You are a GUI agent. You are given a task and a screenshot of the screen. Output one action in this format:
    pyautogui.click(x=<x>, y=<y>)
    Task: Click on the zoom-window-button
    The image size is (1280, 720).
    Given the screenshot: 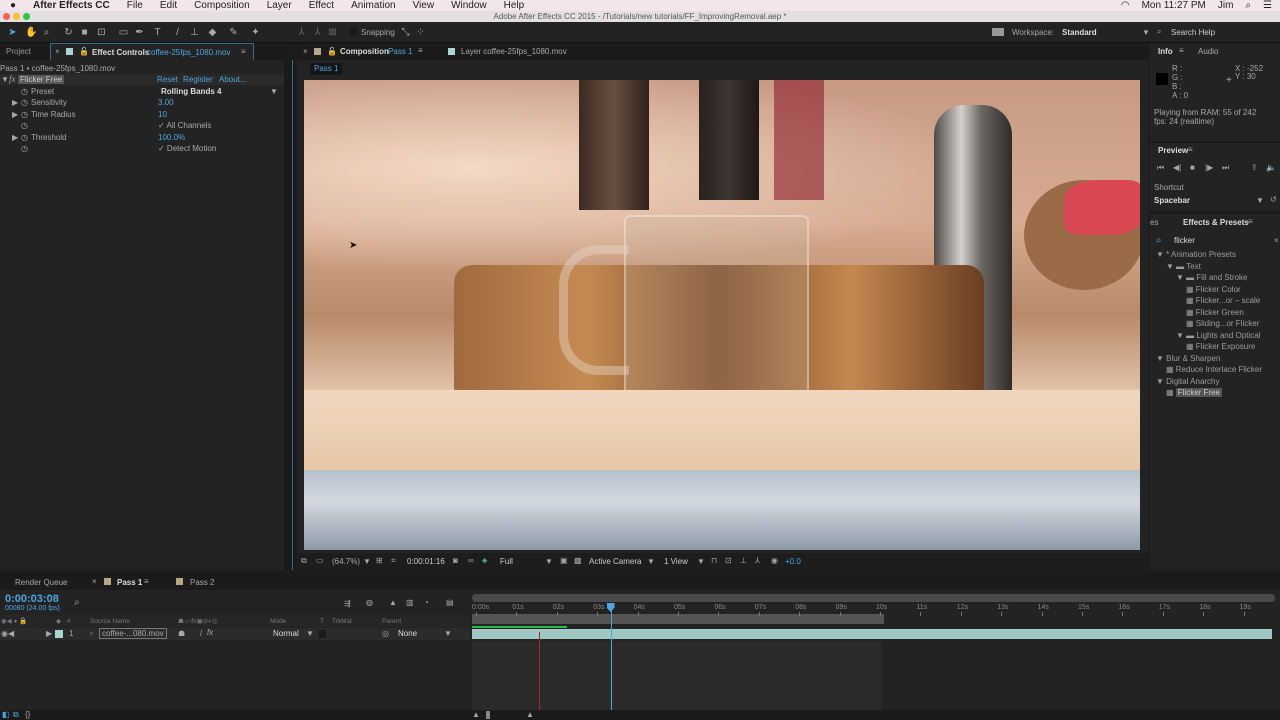 What is the action you would take?
    pyautogui.click(x=26, y=16)
    